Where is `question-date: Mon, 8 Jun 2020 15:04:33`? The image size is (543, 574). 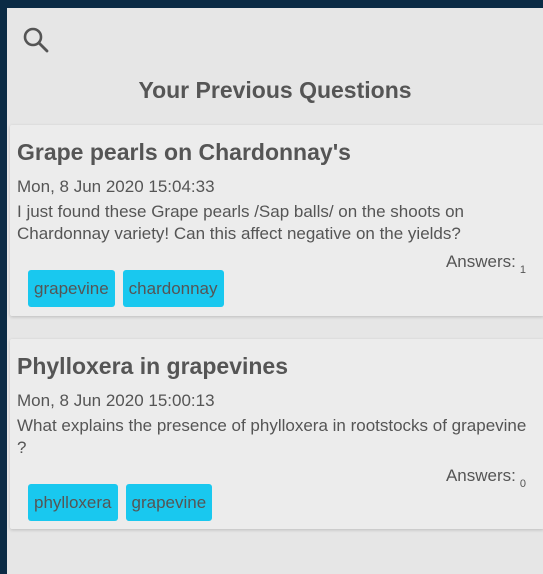 question-date: Mon, 8 Jun 2020 15:04:33 is located at coordinates (116, 186).